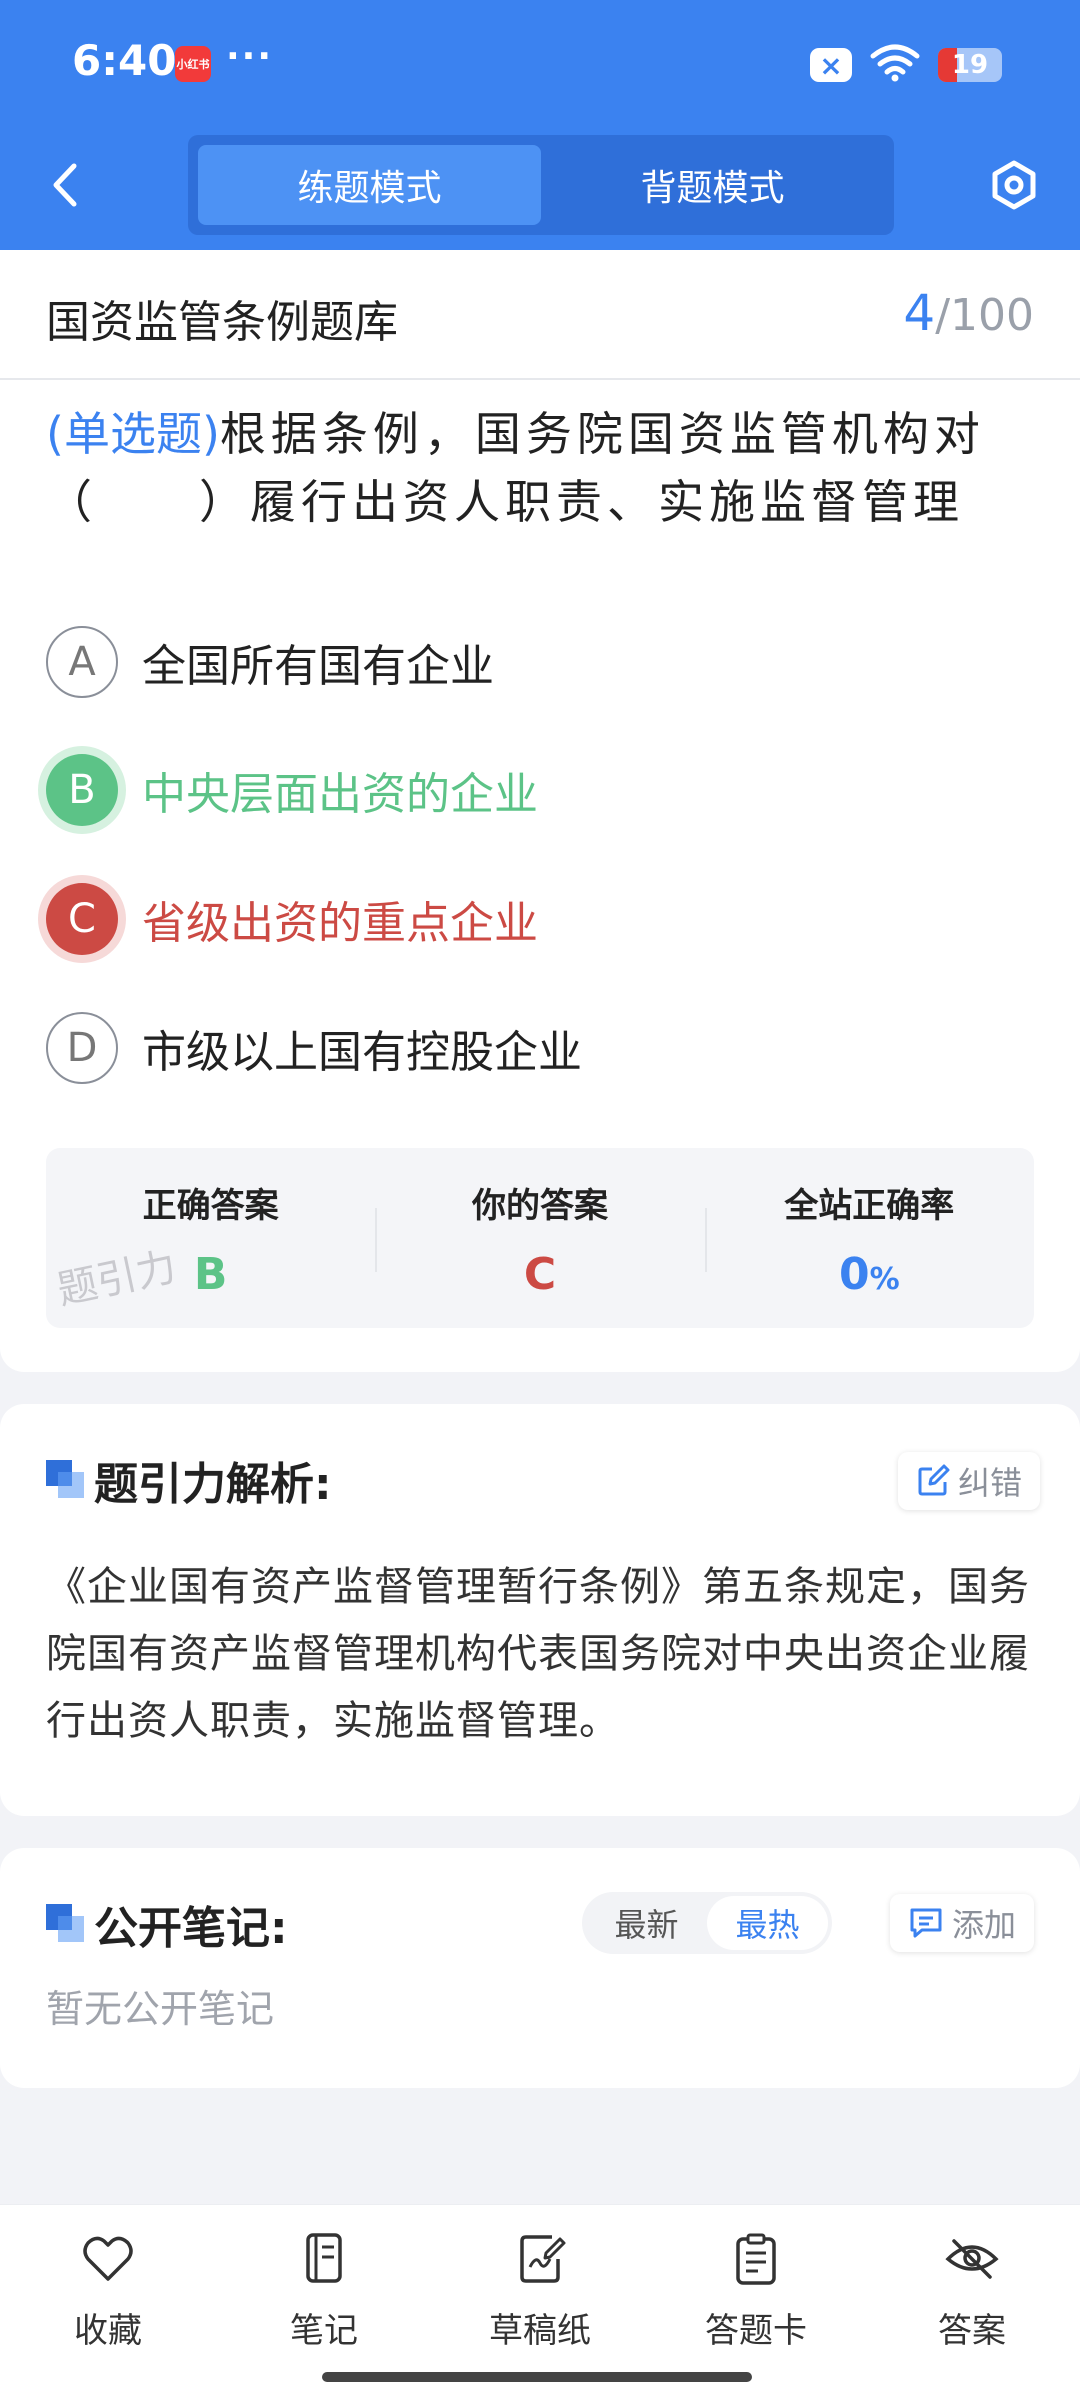 The image size is (1080, 2400). What do you see at coordinates (756, 2302) in the screenshot?
I see `answer-card-button: 答题卡` at bounding box center [756, 2302].